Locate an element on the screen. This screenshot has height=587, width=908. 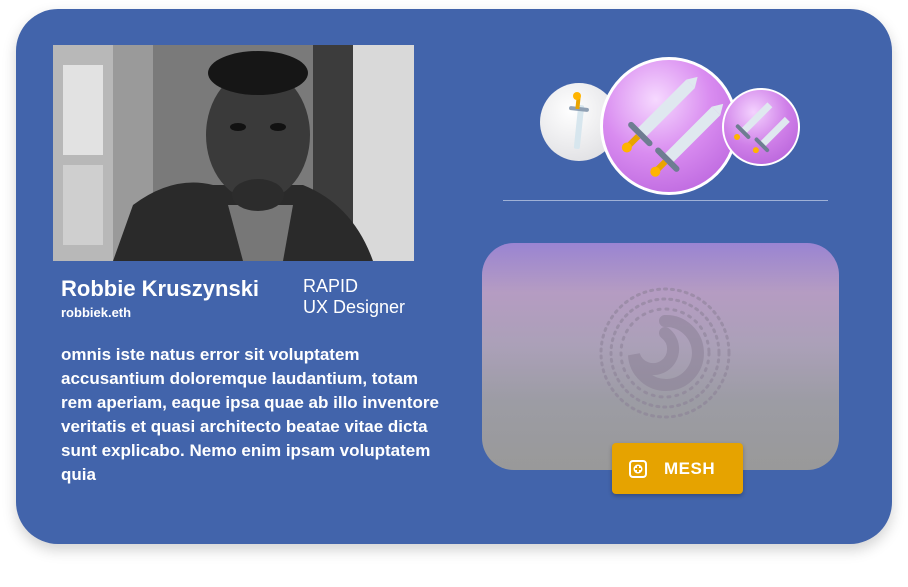
badge-group is located at coordinates (671, 124).